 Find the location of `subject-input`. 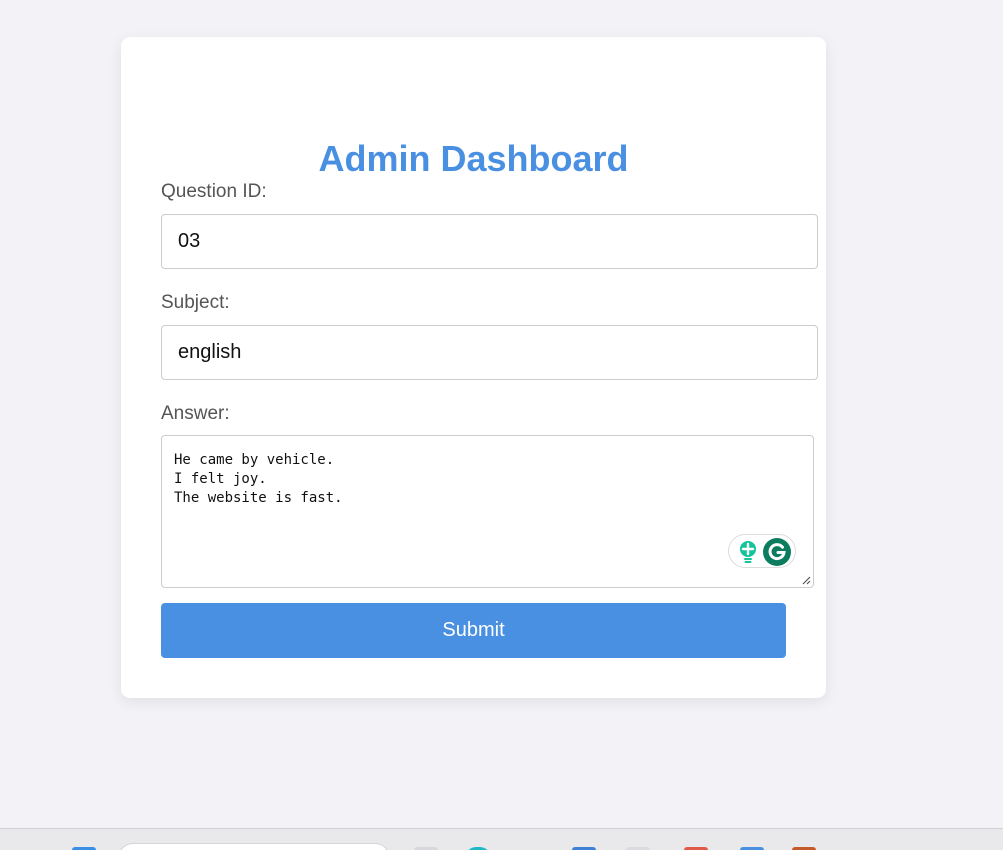

subject-input is located at coordinates (489, 352).